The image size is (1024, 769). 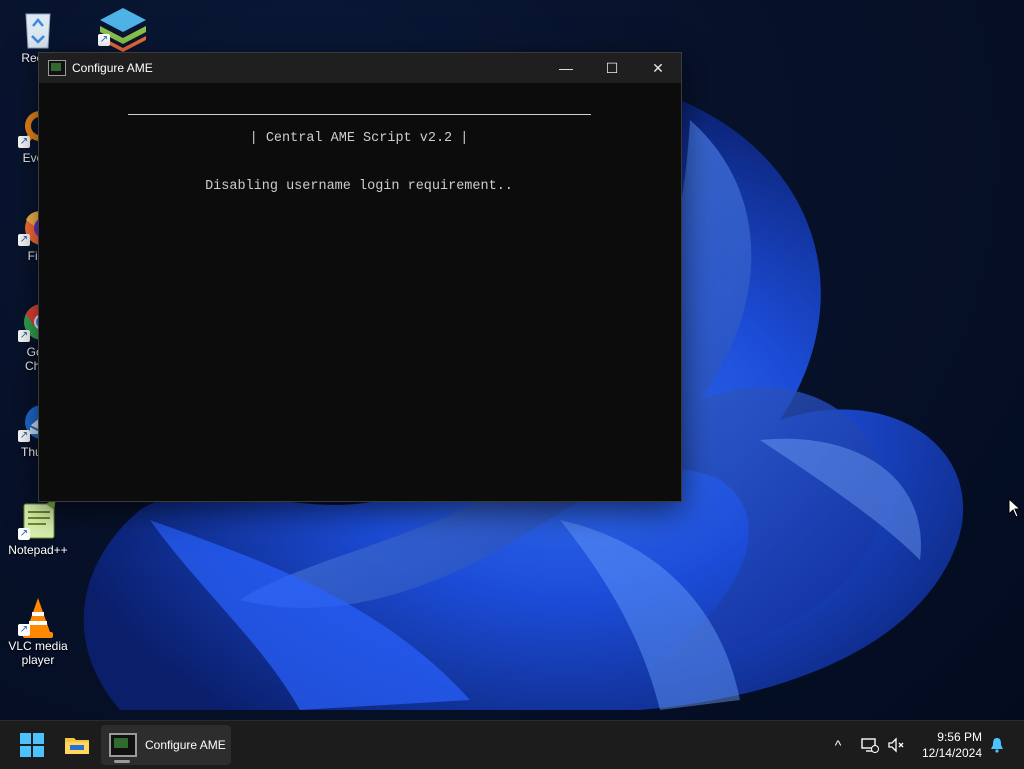 I want to click on minimize-button: —, so click(x=566, y=68).